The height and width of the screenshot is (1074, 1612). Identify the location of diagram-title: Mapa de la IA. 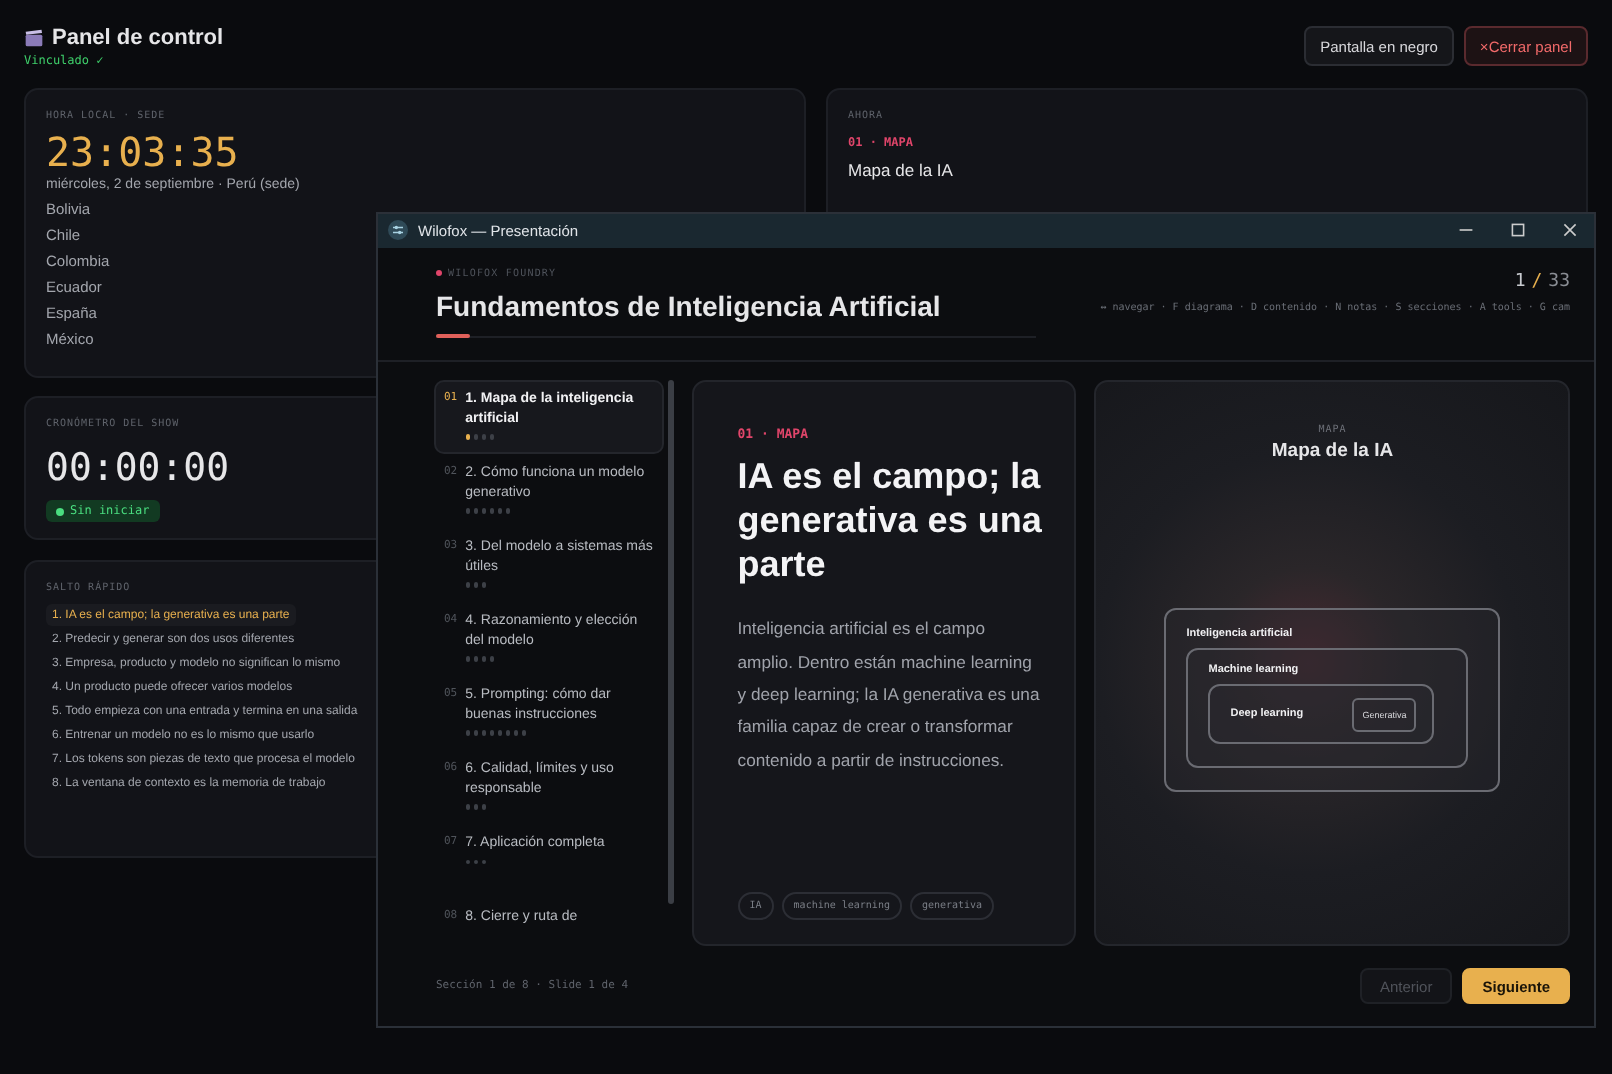
(1332, 451).